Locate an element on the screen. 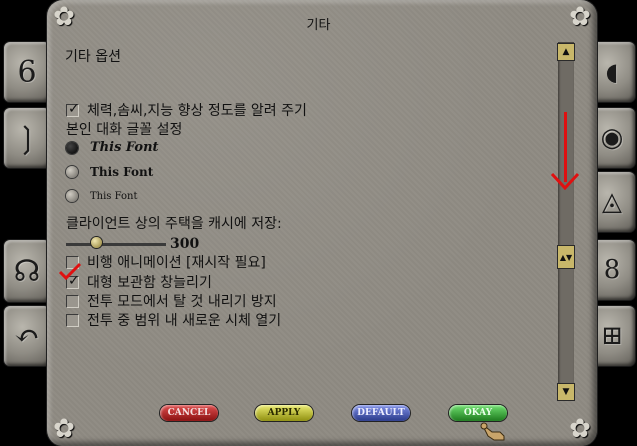  cache-label: 클라이언트 상의 주택을 캐시에 저장: is located at coordinates (174, 223).